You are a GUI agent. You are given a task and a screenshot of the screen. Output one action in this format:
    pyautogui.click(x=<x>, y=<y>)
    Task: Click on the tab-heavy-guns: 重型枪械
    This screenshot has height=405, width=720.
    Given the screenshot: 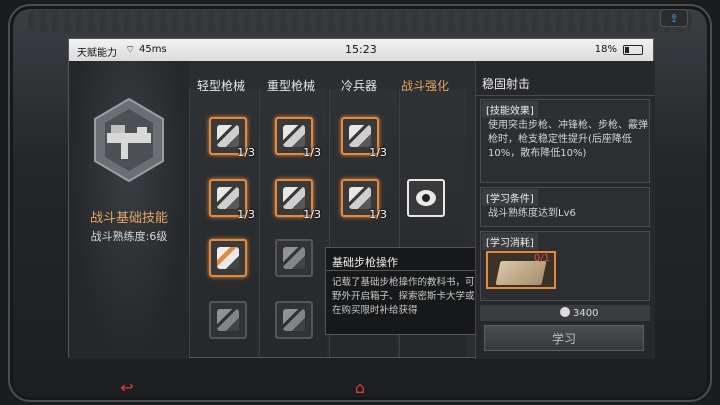 What is the action you would take?
    pyautogui.click(x=291, y=85)
    